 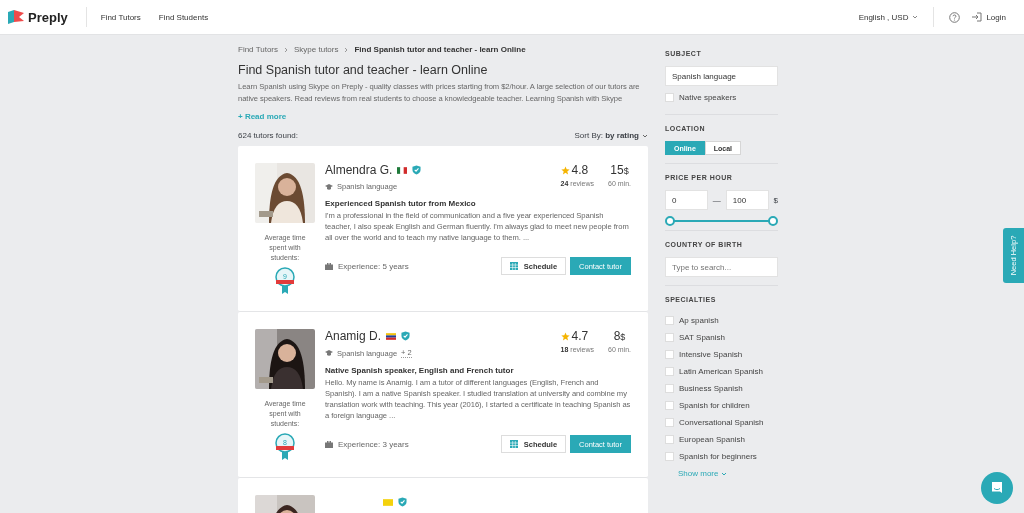 What do you see at coordinates (747, 200) in the screenshot?
I see `max-price-field: 100` at bounding box center [747, 200].